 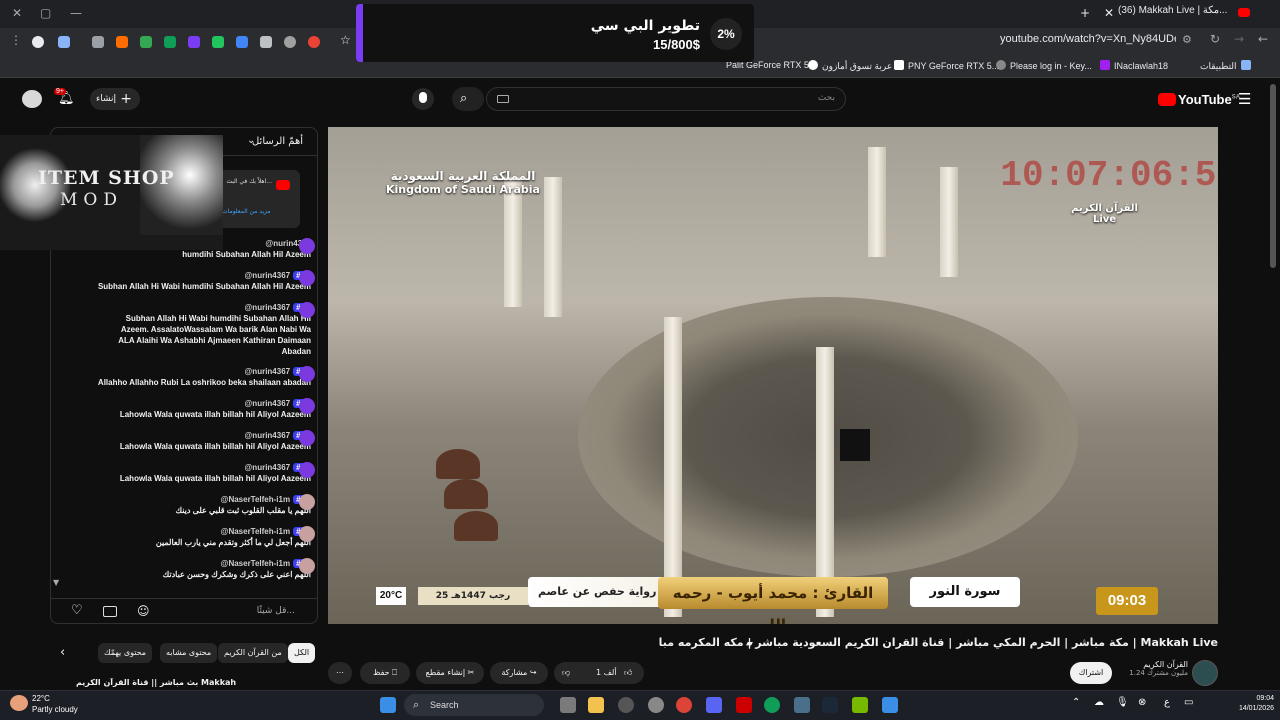 I want to click on settings-icon, so click(x=656, y=705).